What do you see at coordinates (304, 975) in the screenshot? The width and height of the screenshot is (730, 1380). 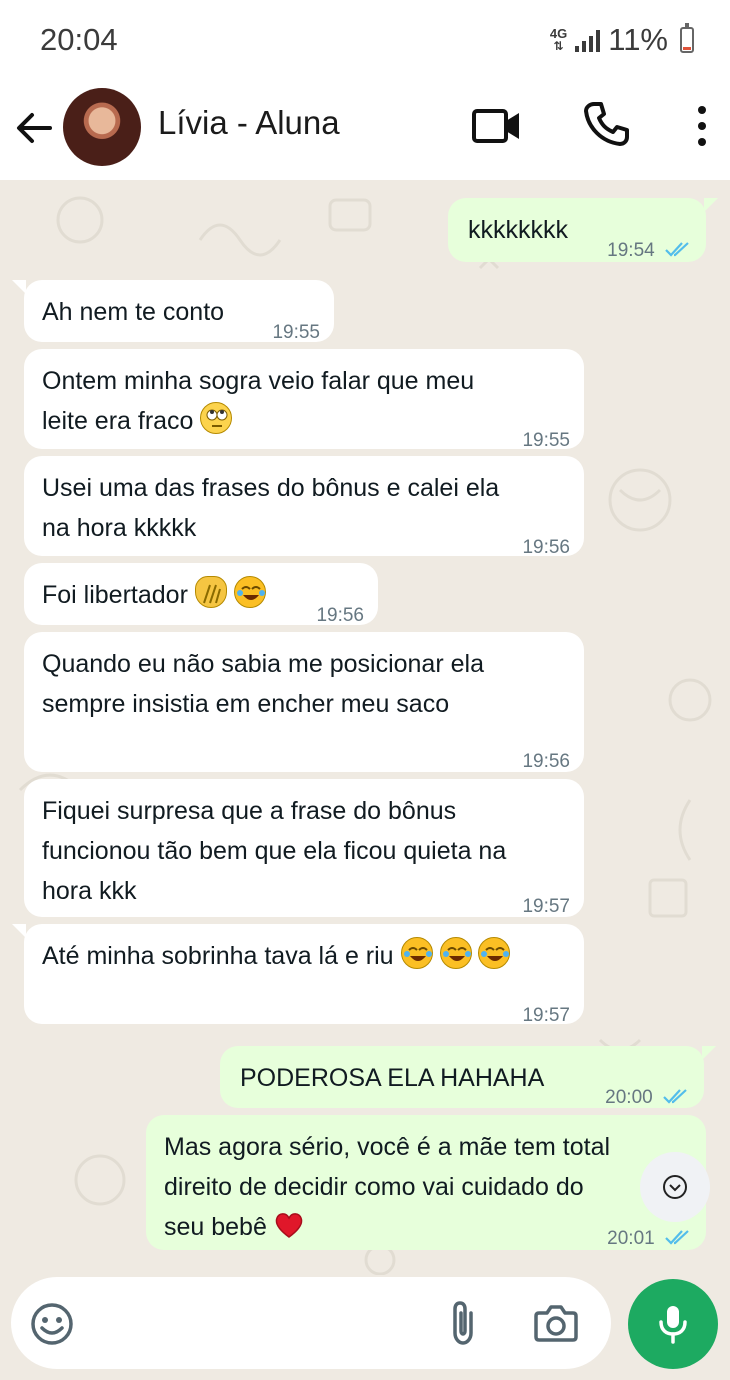 I see `message-bubble-incoming: Até minha sobrinha tava lá e riu 19:57` at bounding box center [304, 975].